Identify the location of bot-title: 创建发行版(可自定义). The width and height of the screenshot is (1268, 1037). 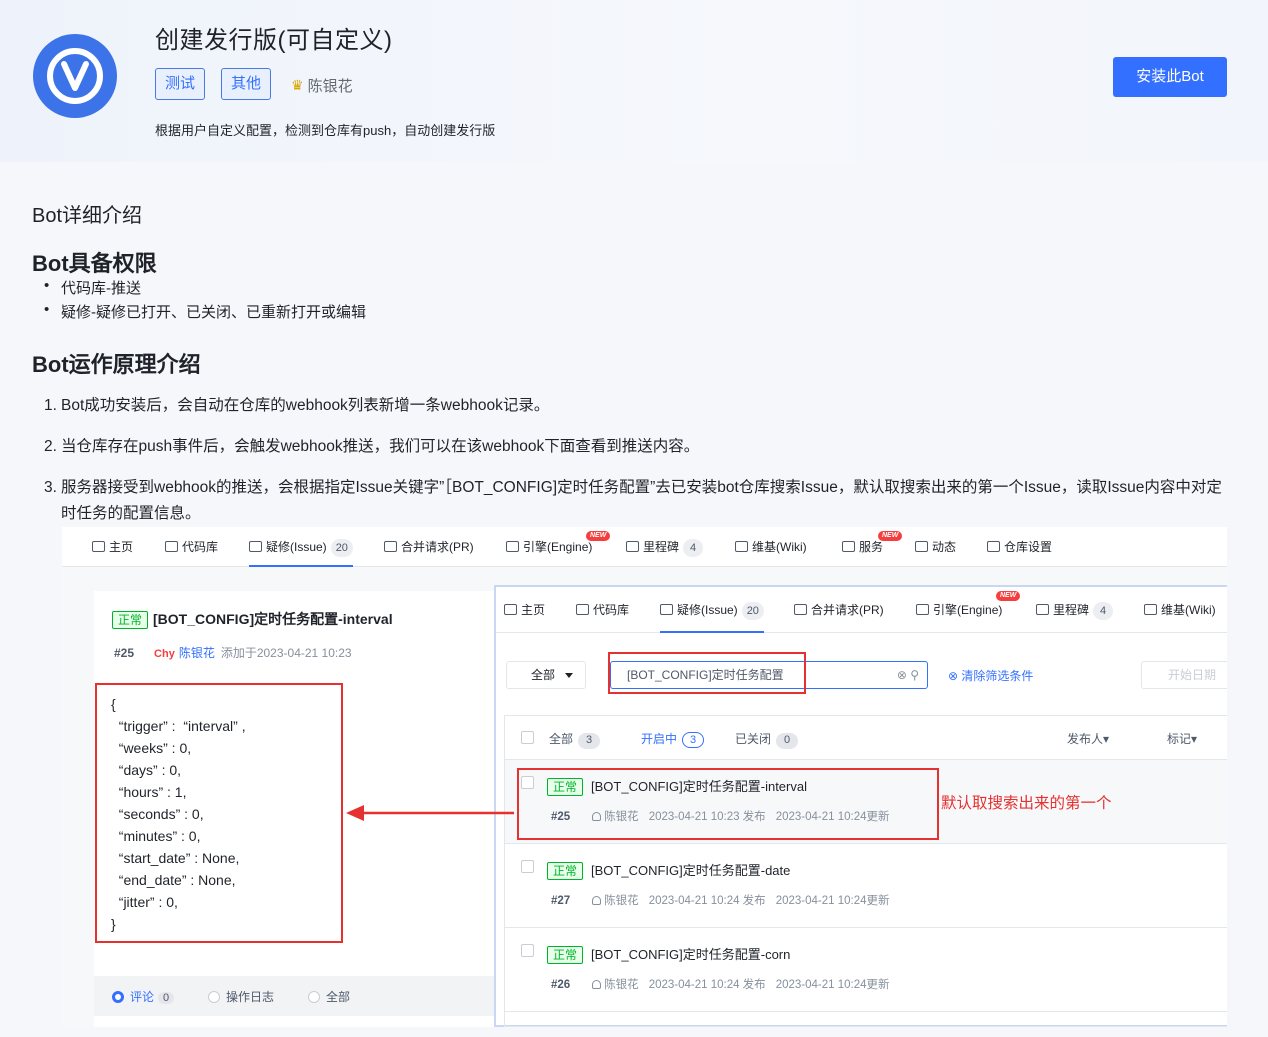
(274, 40).